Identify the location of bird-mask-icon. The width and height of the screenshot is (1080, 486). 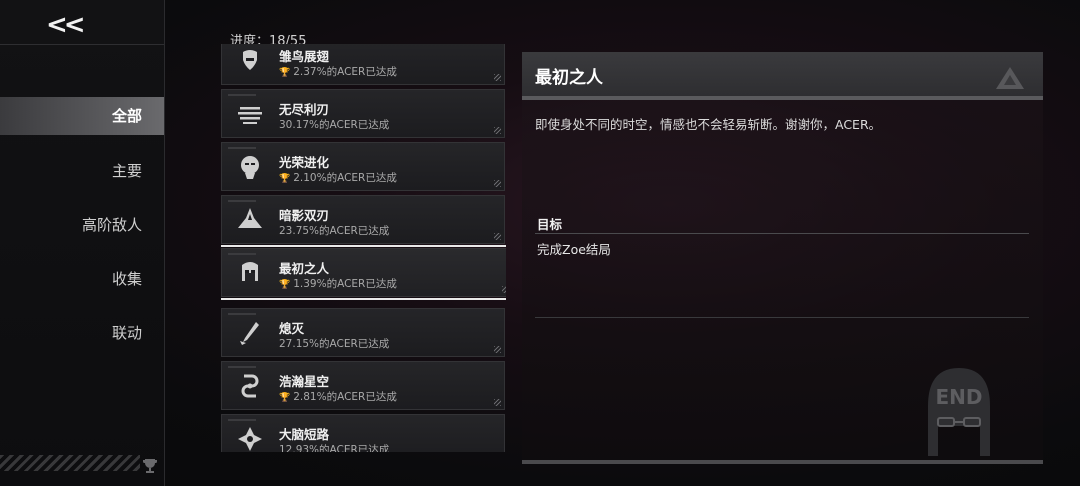
(250, 60).